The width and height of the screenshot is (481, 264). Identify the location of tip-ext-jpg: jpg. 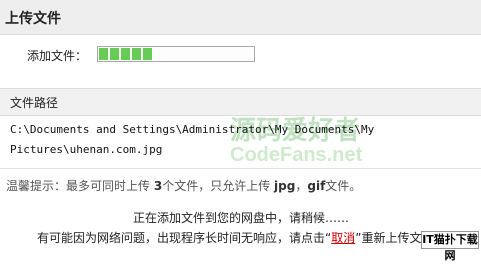
(285, 186).